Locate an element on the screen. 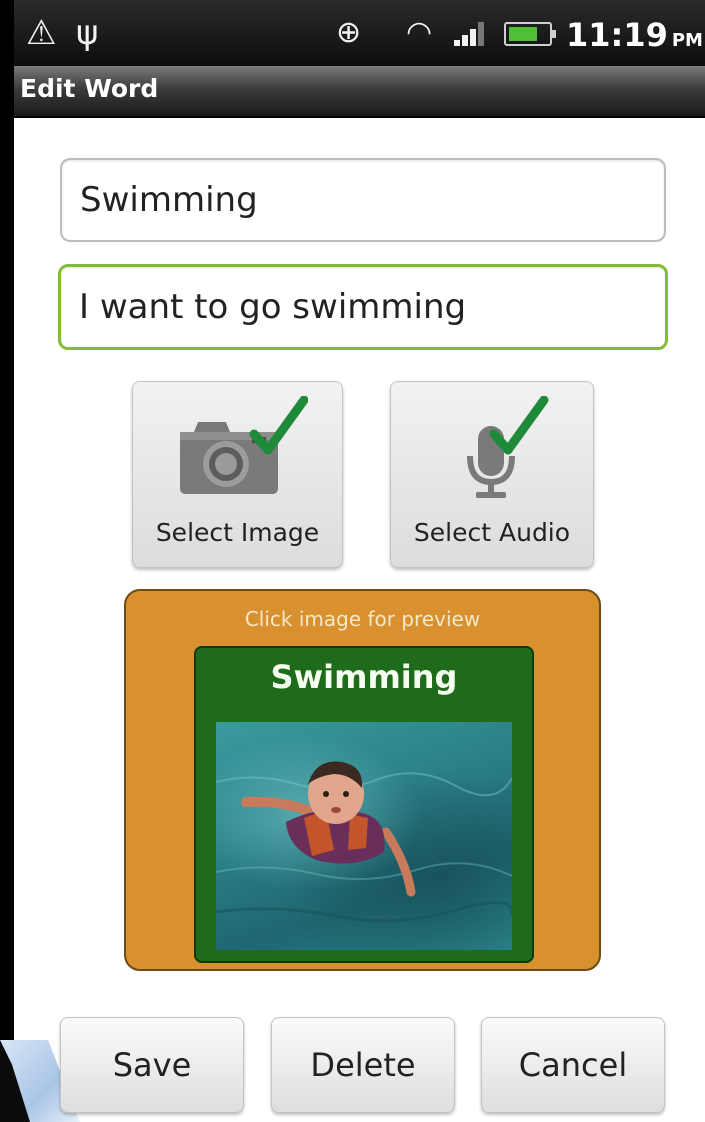 This screenshot has width=705, height=1122. word-input: Swimming is located at coordinates (363, 200).